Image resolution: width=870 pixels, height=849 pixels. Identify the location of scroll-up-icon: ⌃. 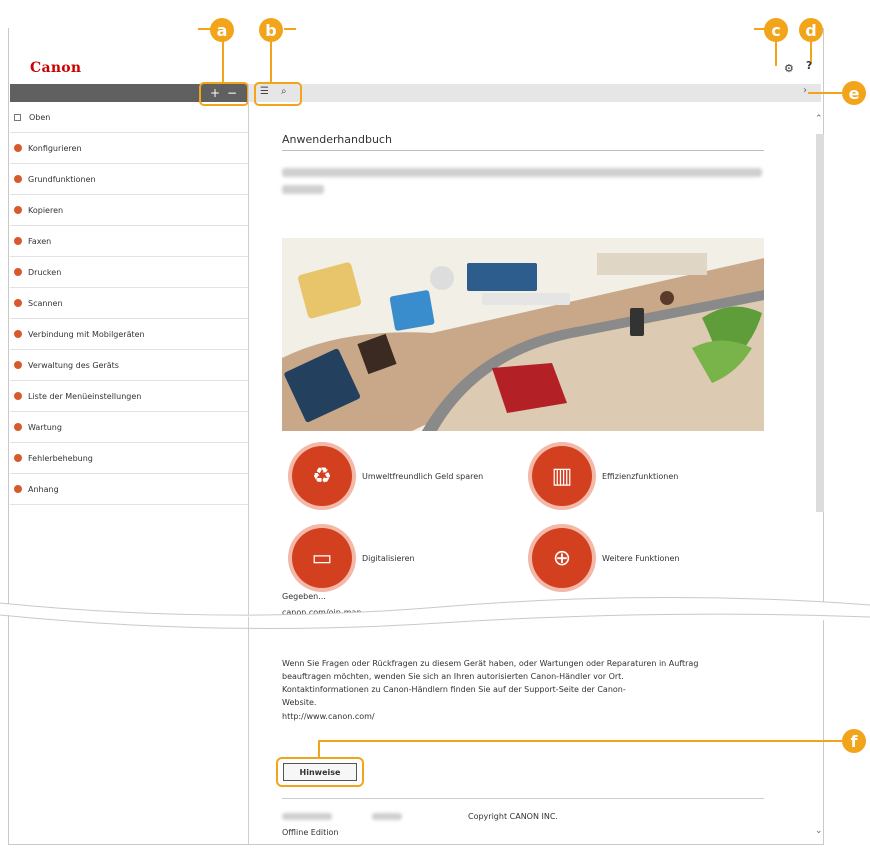
(819, 119).